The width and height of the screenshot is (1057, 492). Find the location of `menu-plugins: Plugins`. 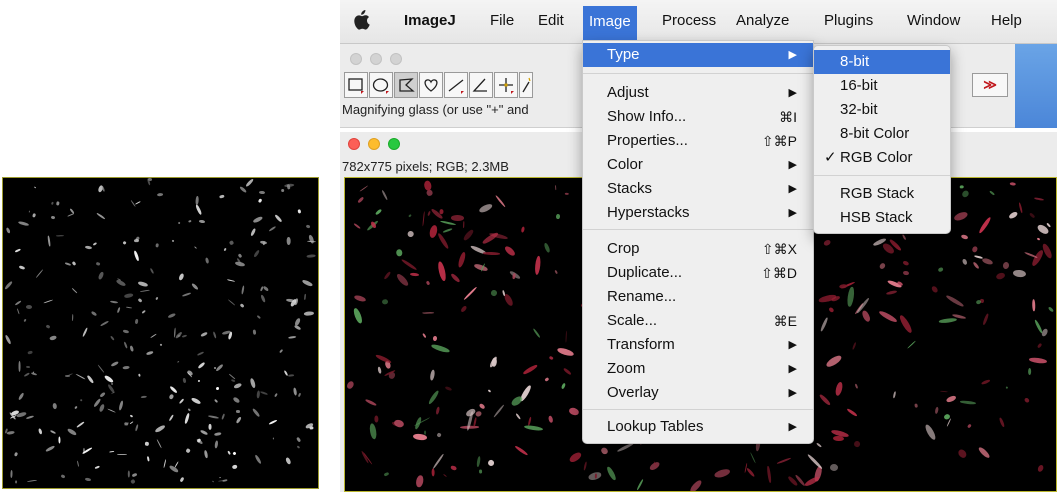

menu-plugins: Plugins is located at coordinates (848, 21).